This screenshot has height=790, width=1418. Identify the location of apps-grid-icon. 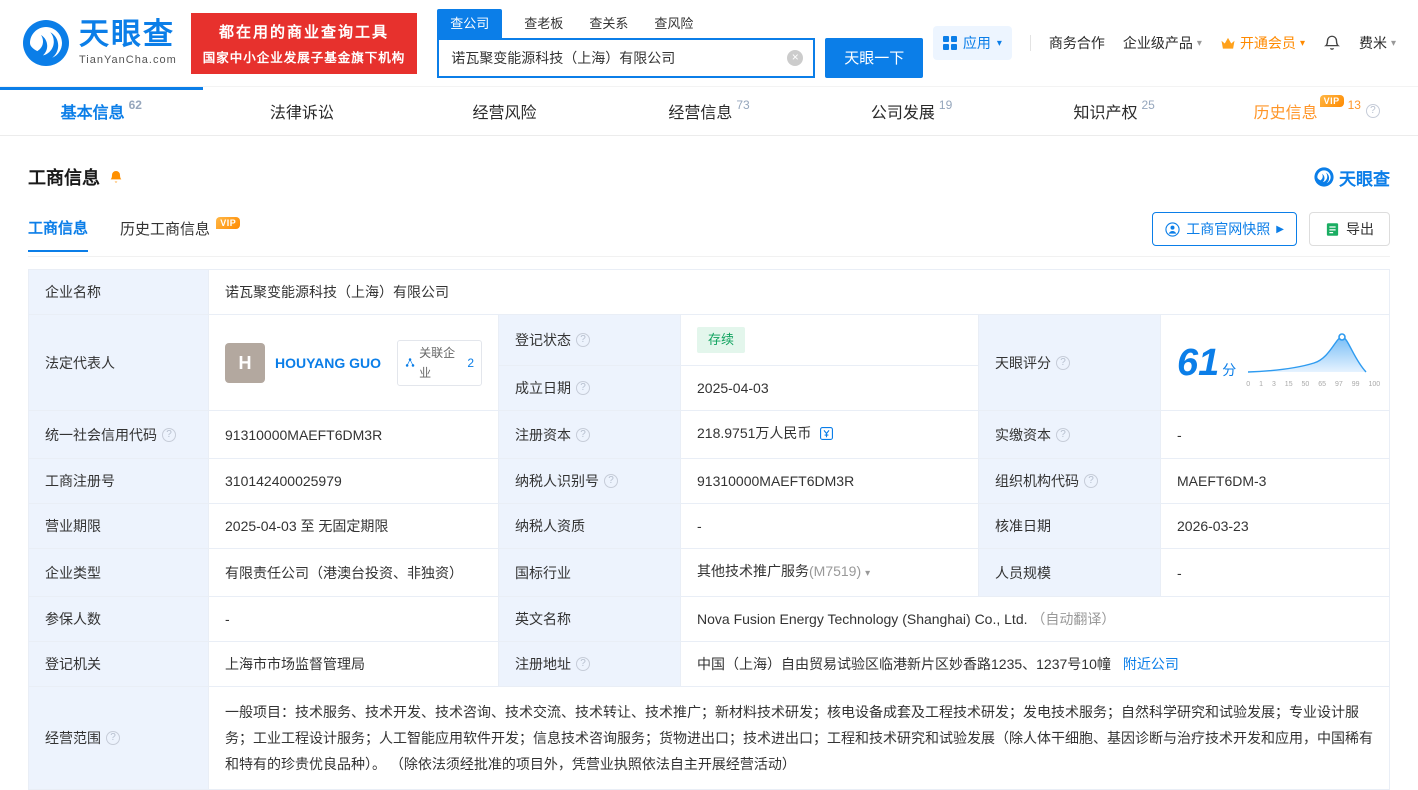
(949, 43).